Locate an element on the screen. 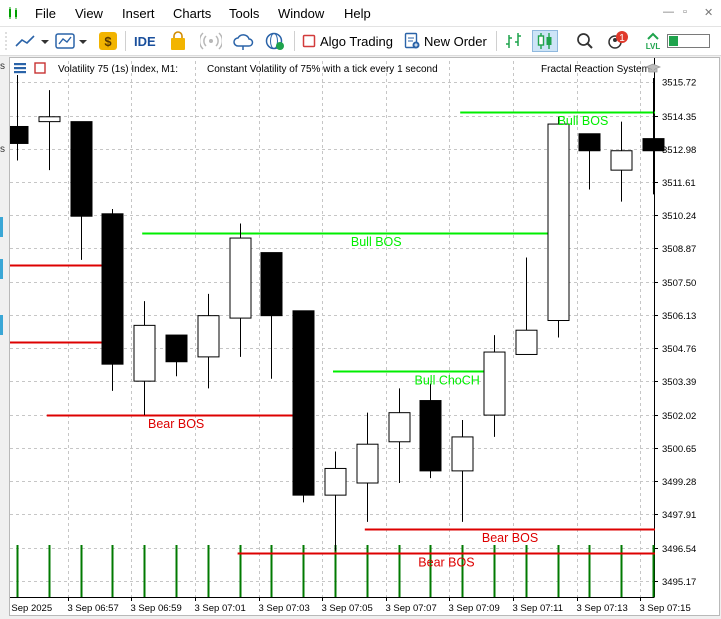 This screenshot has height=619, width=721. candlestick-button is located at coordinates (545, 41).